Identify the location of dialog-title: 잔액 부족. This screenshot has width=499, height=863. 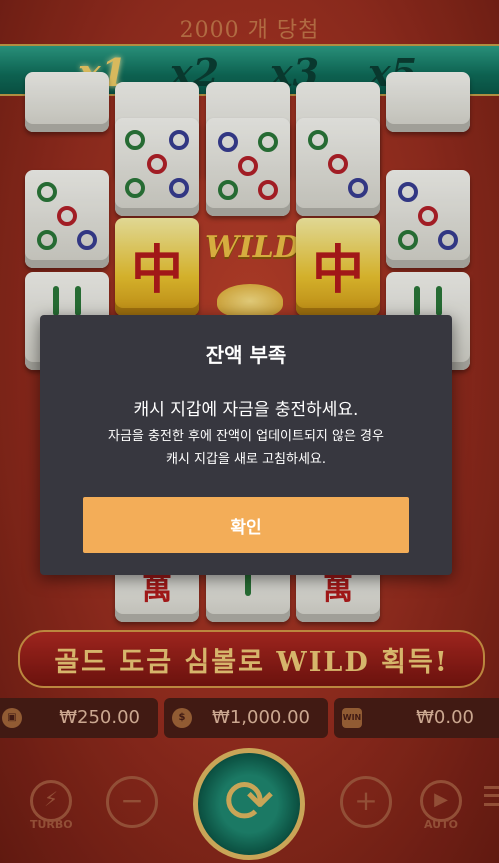
(246, 355).